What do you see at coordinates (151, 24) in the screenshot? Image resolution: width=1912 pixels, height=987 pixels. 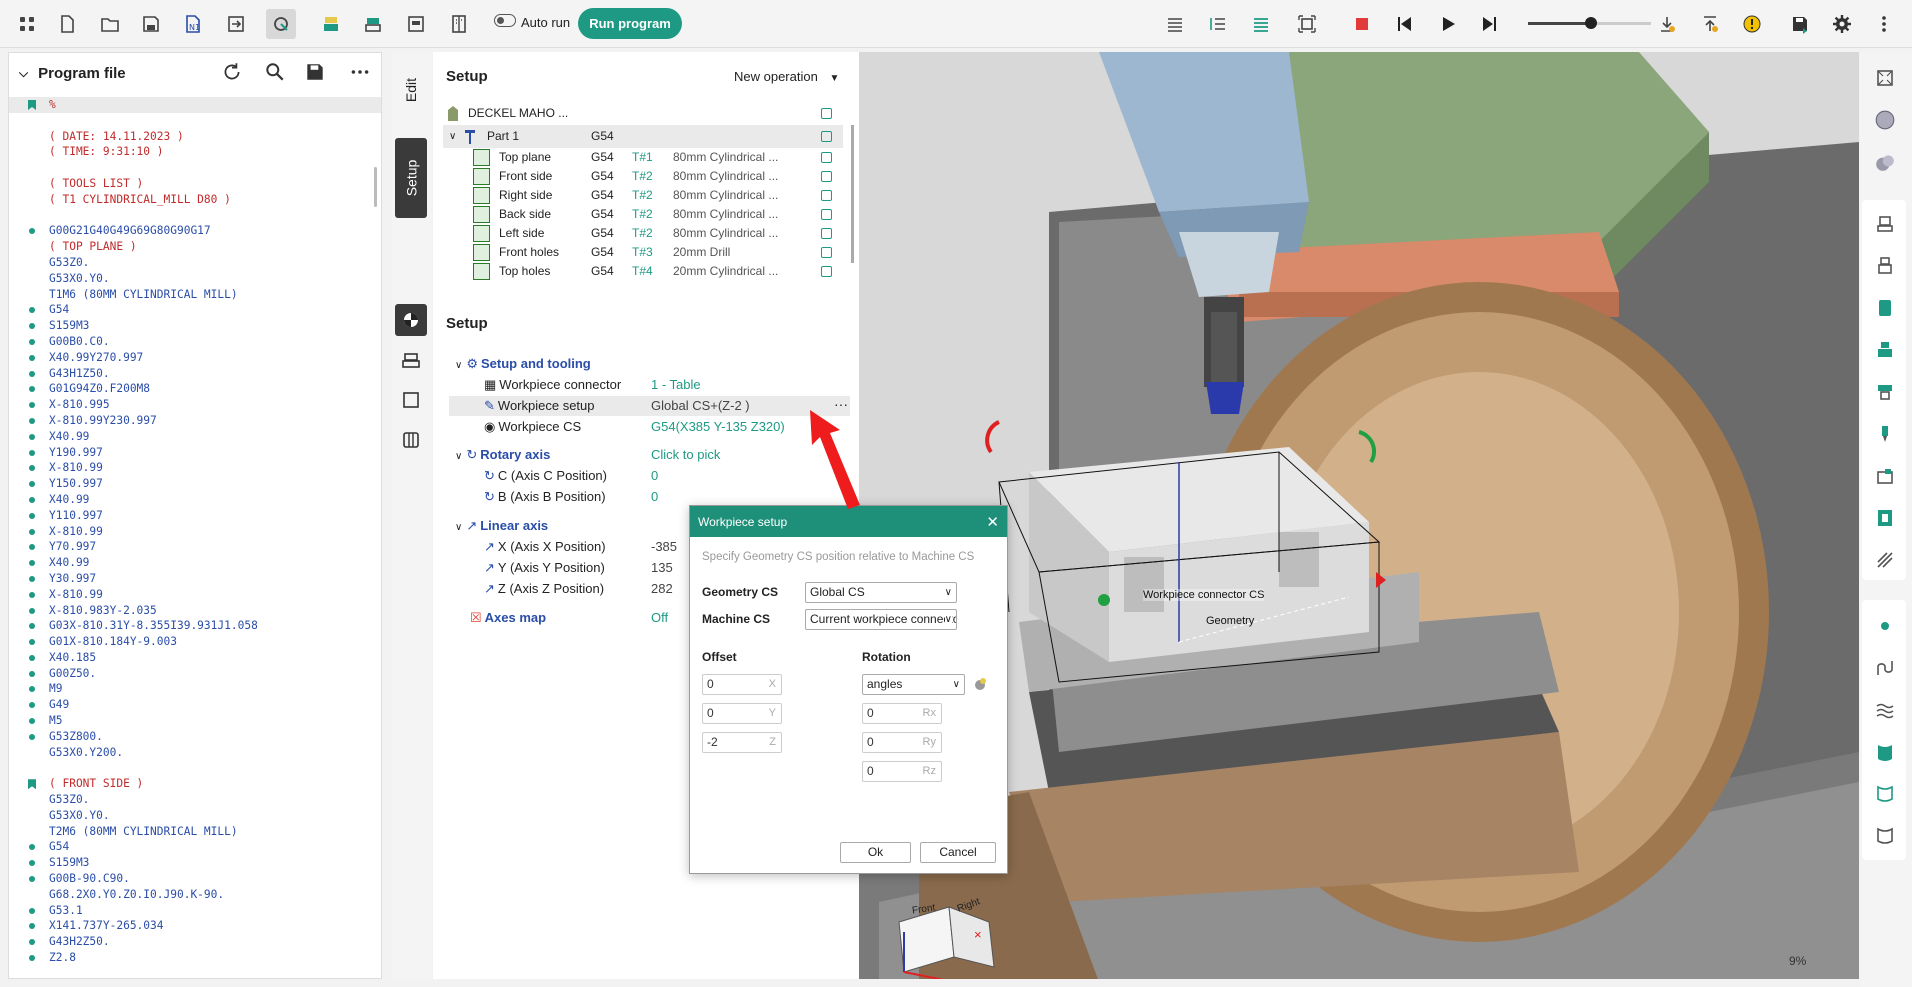 I see `save-icon` at bounding box center [151, 24].